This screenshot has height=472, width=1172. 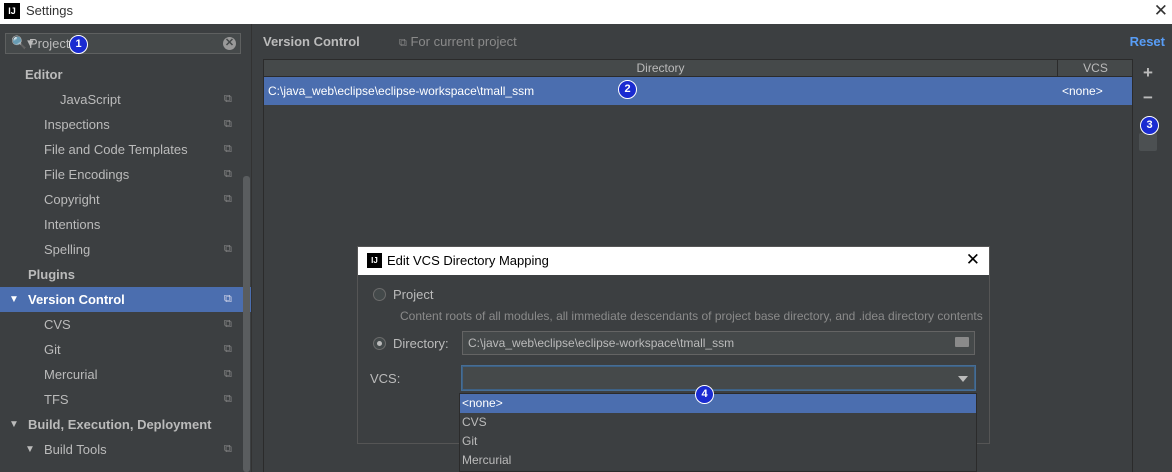 I want to click on clear-search-icon: ✕, so click(x=229, y=43).